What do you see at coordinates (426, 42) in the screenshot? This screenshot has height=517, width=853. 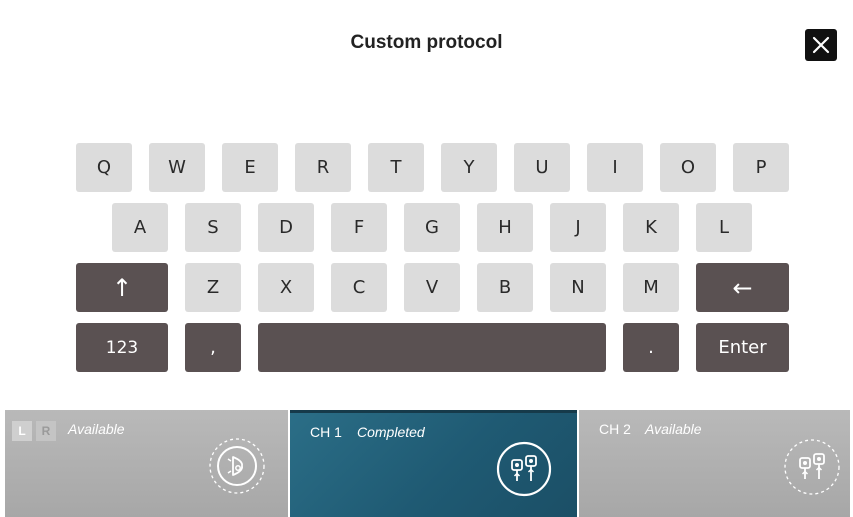 I see `page-title: Custom protocol` at bounding box center [426, 42].